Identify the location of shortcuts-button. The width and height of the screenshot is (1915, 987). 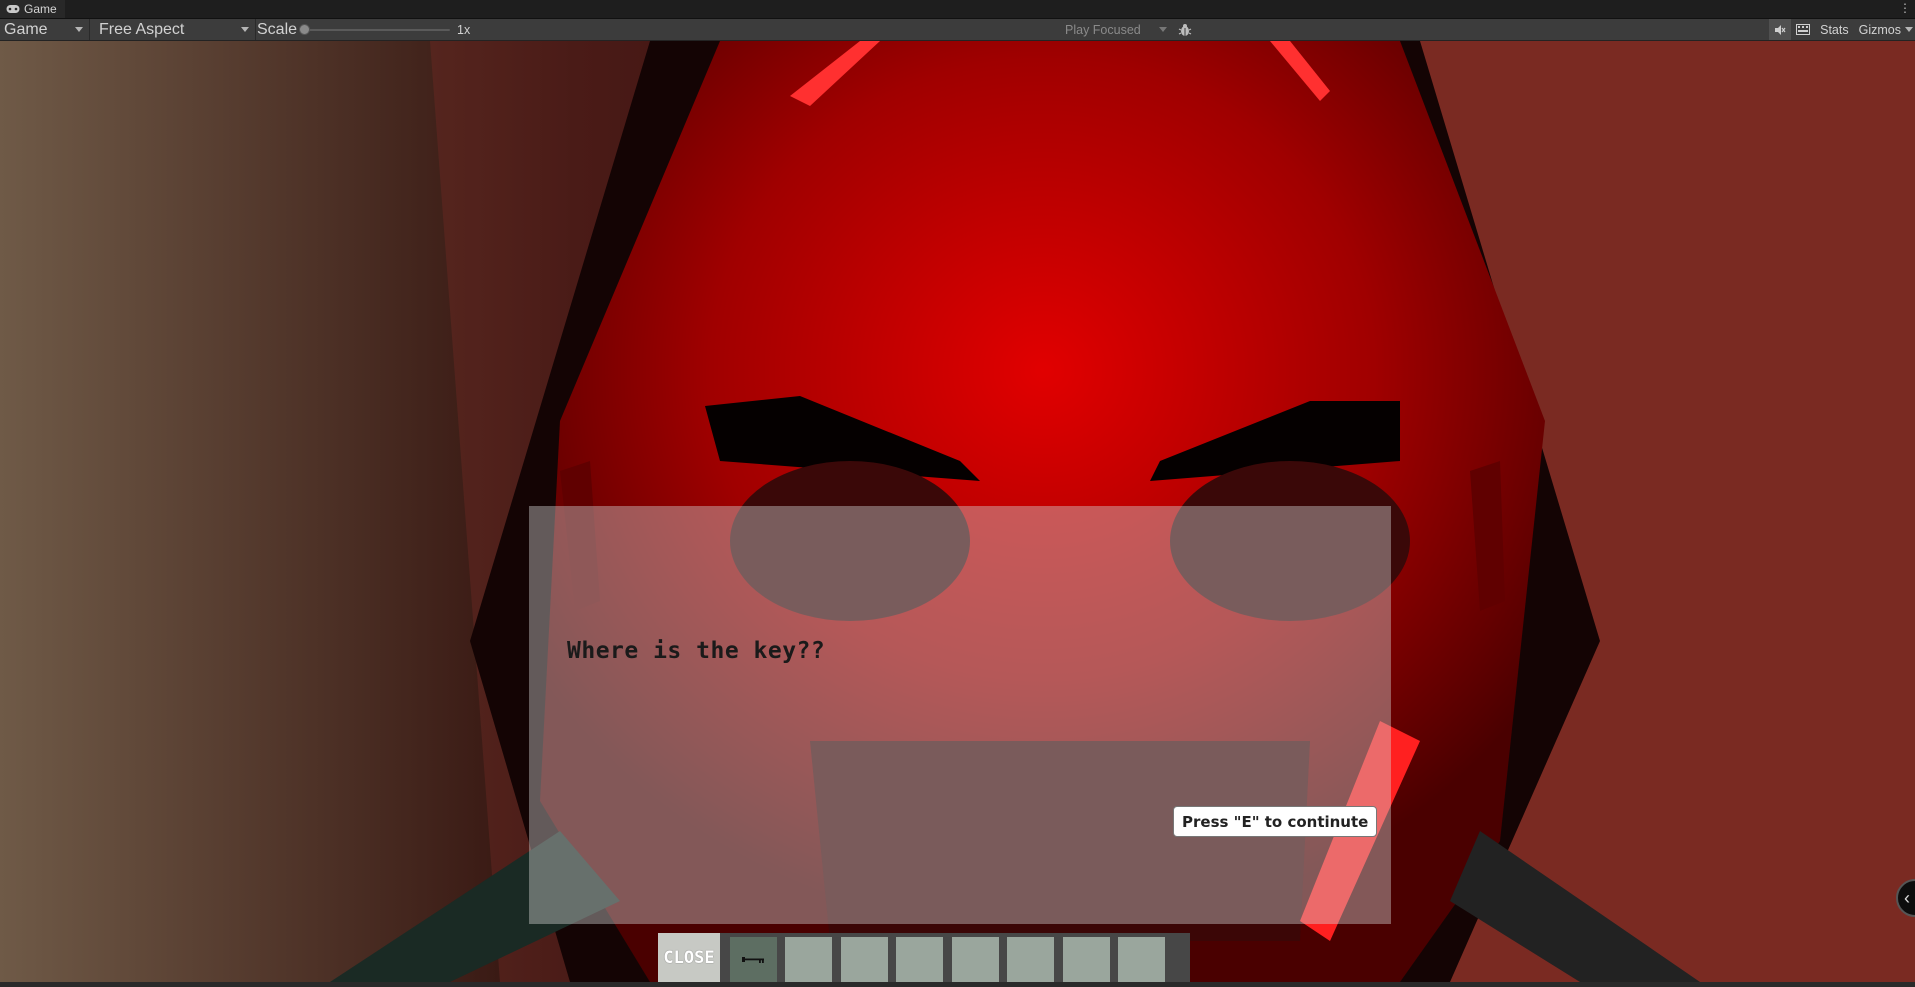
(1803, 29).